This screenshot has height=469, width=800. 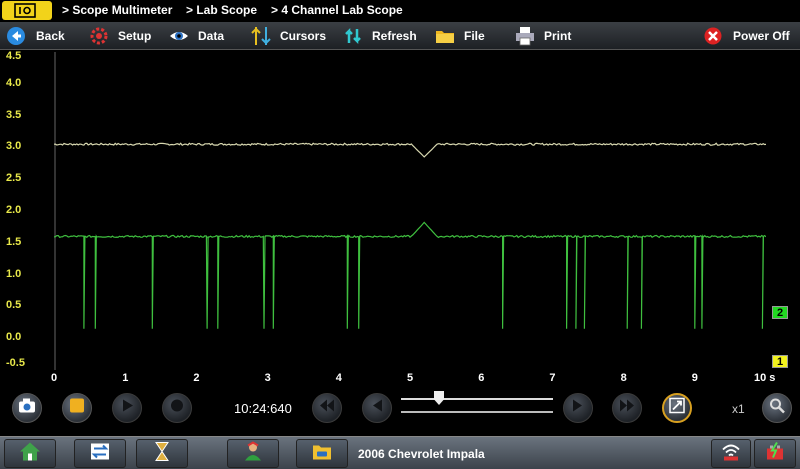 I want to click on play-button, so click(x=127, y=408).